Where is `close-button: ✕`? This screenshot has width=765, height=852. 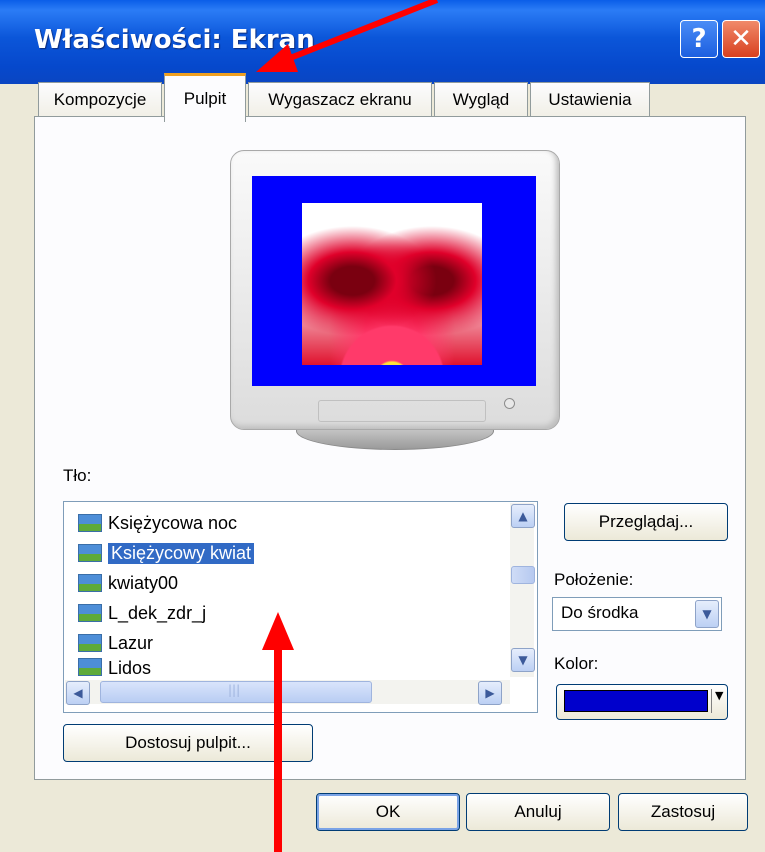
close-button: ✕ is located at coordinates (741, 39).